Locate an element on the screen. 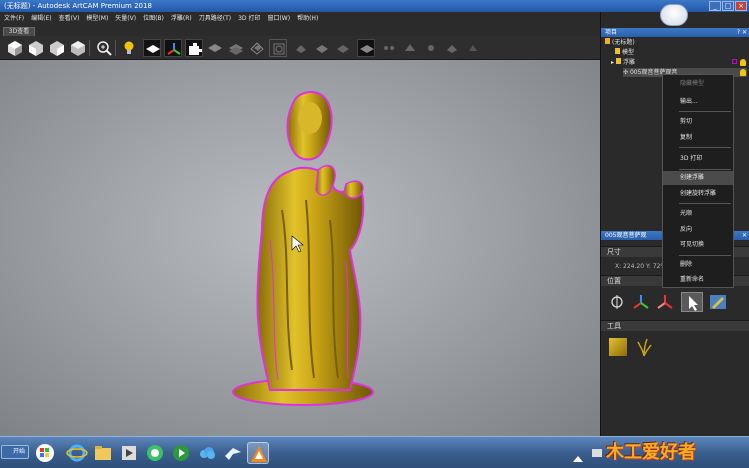 The image size is (749, 468). project-panel-header: 项目 ? ✕ is located at coordinates (675, 32).